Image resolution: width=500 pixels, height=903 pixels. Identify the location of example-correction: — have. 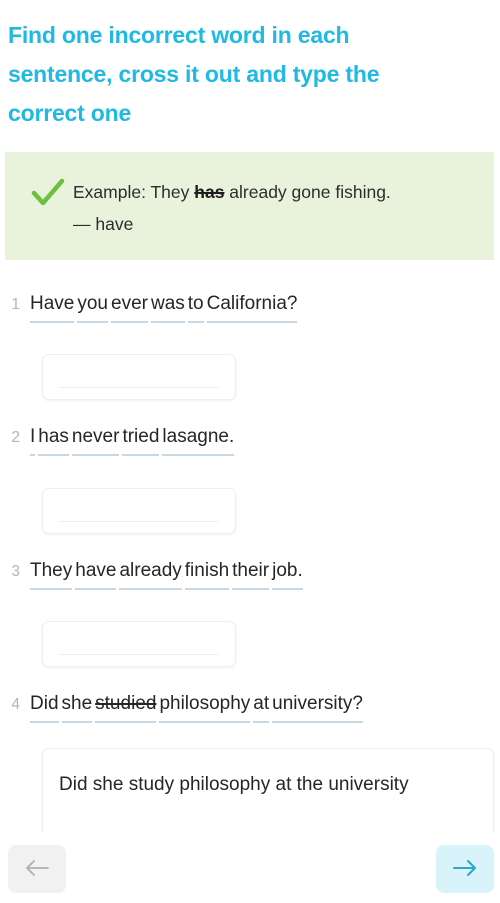
(103, 224).